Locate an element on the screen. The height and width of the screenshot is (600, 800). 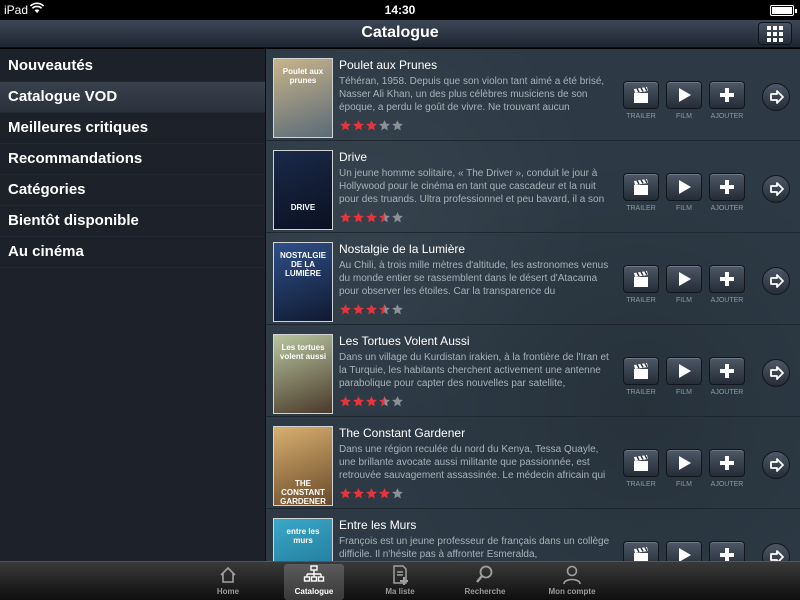
sidebar-item-bientot-disponible: Bientôt disponible is located at coordinates (132, 221).